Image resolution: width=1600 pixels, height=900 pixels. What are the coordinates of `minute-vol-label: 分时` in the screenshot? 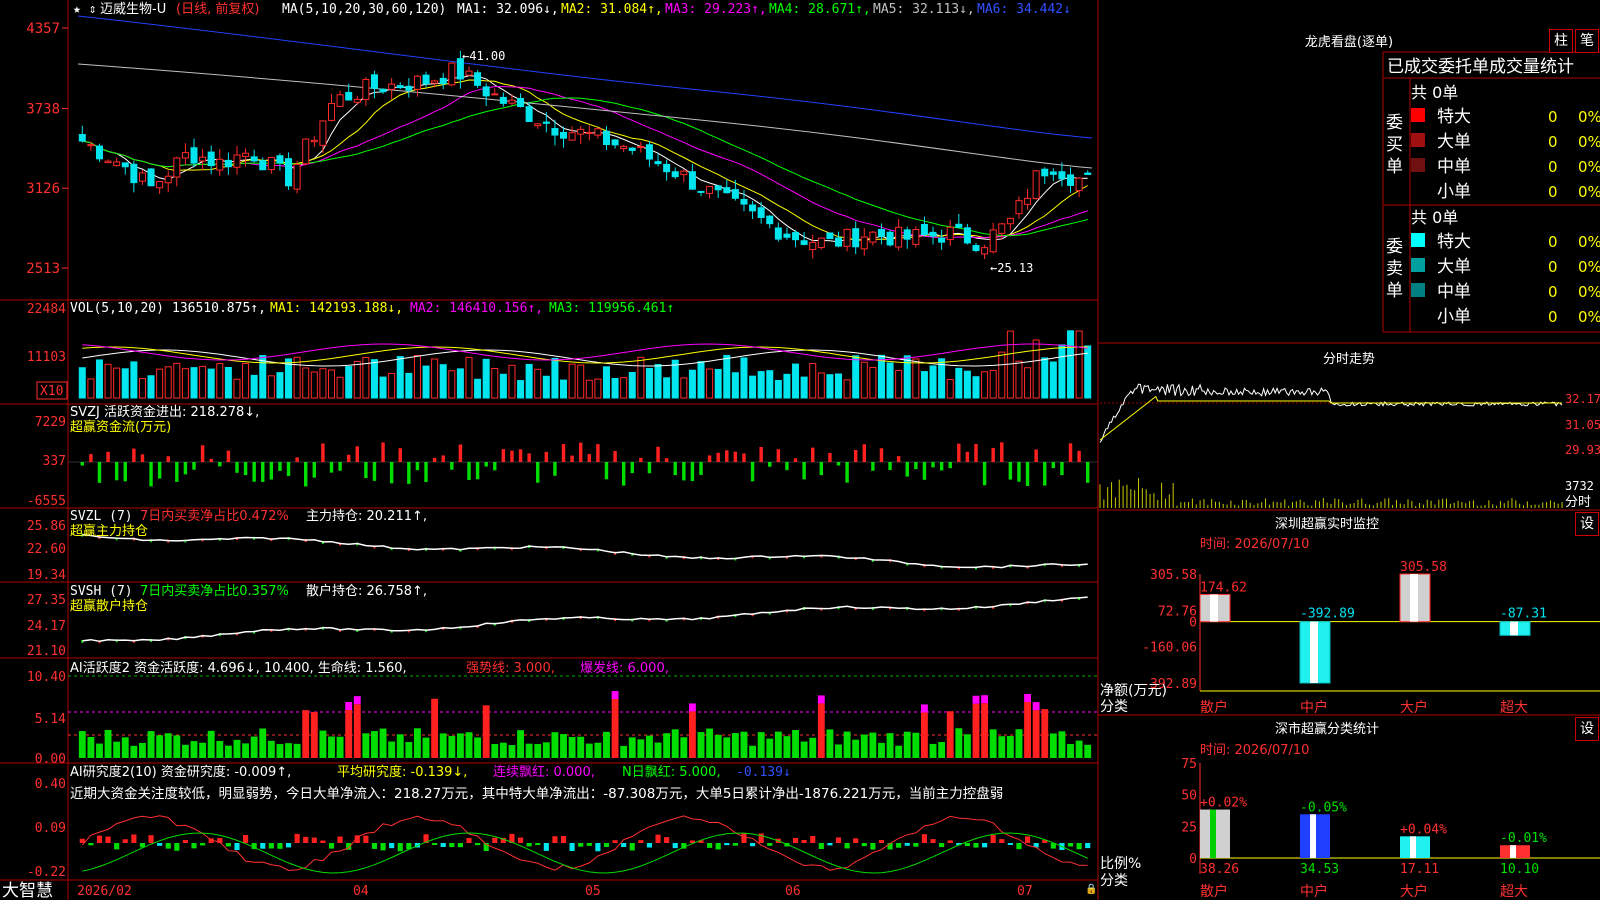 It's located at (1578, 502).